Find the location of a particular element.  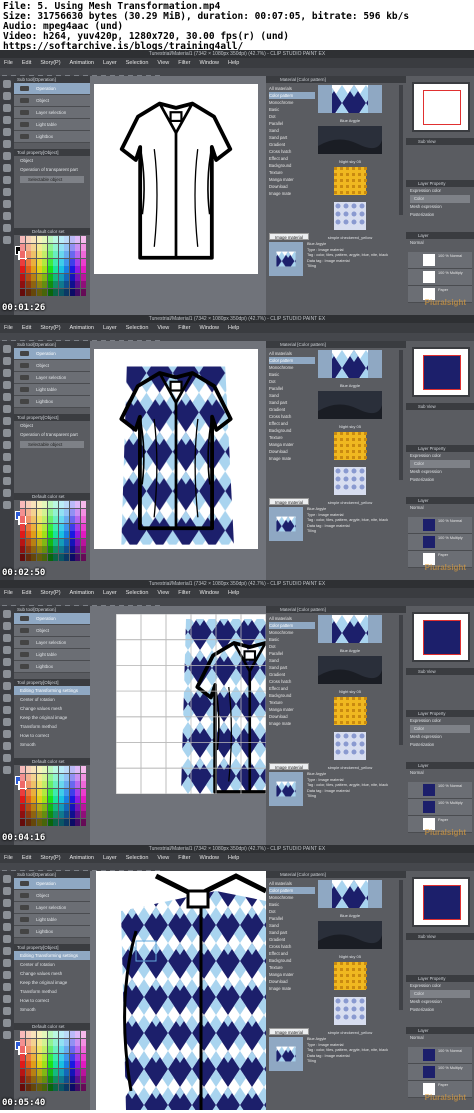

subtool-item: Light table is located at coordinates (52, 390).